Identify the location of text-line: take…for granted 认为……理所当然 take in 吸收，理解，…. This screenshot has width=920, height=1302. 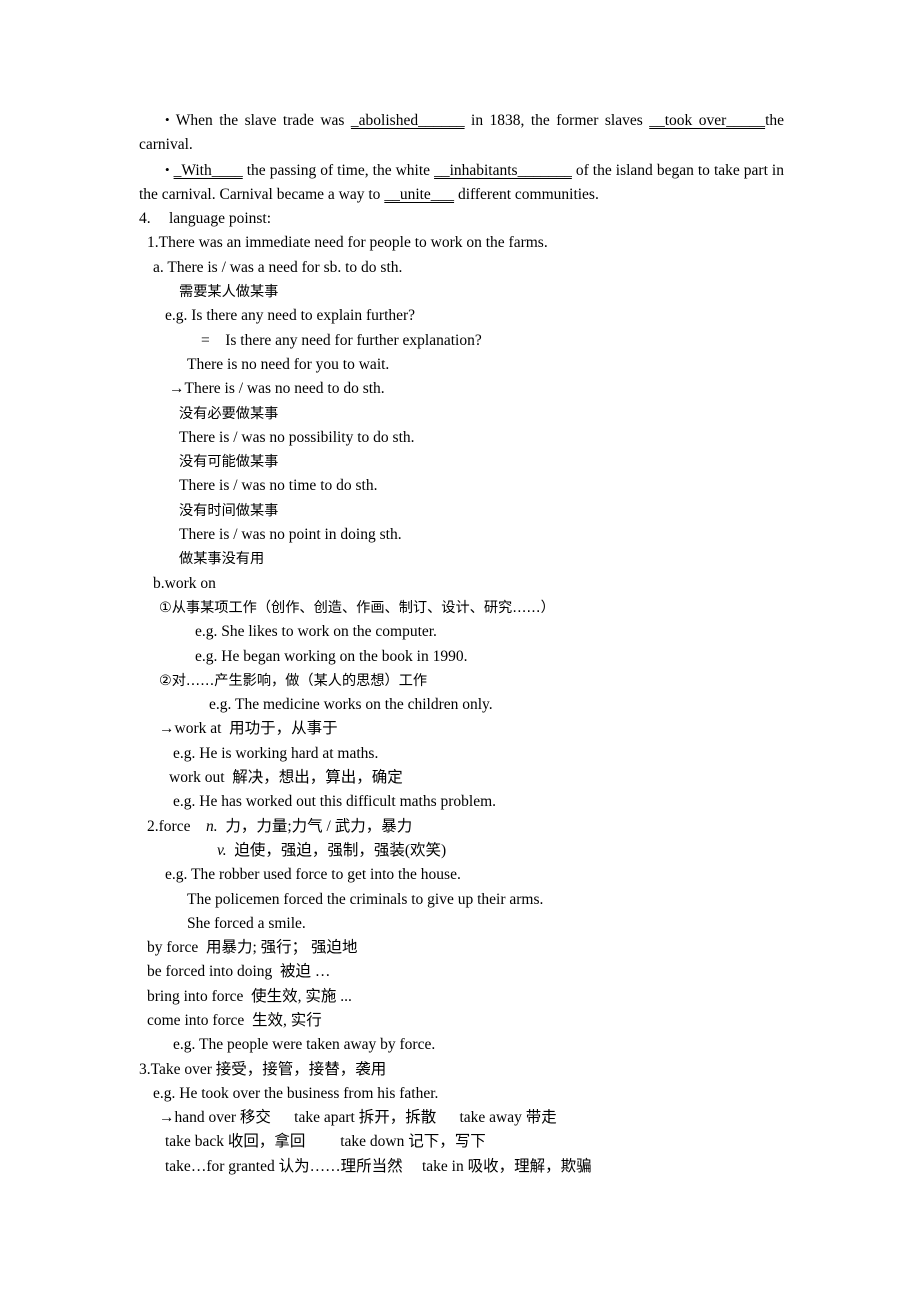
(378, 1166).